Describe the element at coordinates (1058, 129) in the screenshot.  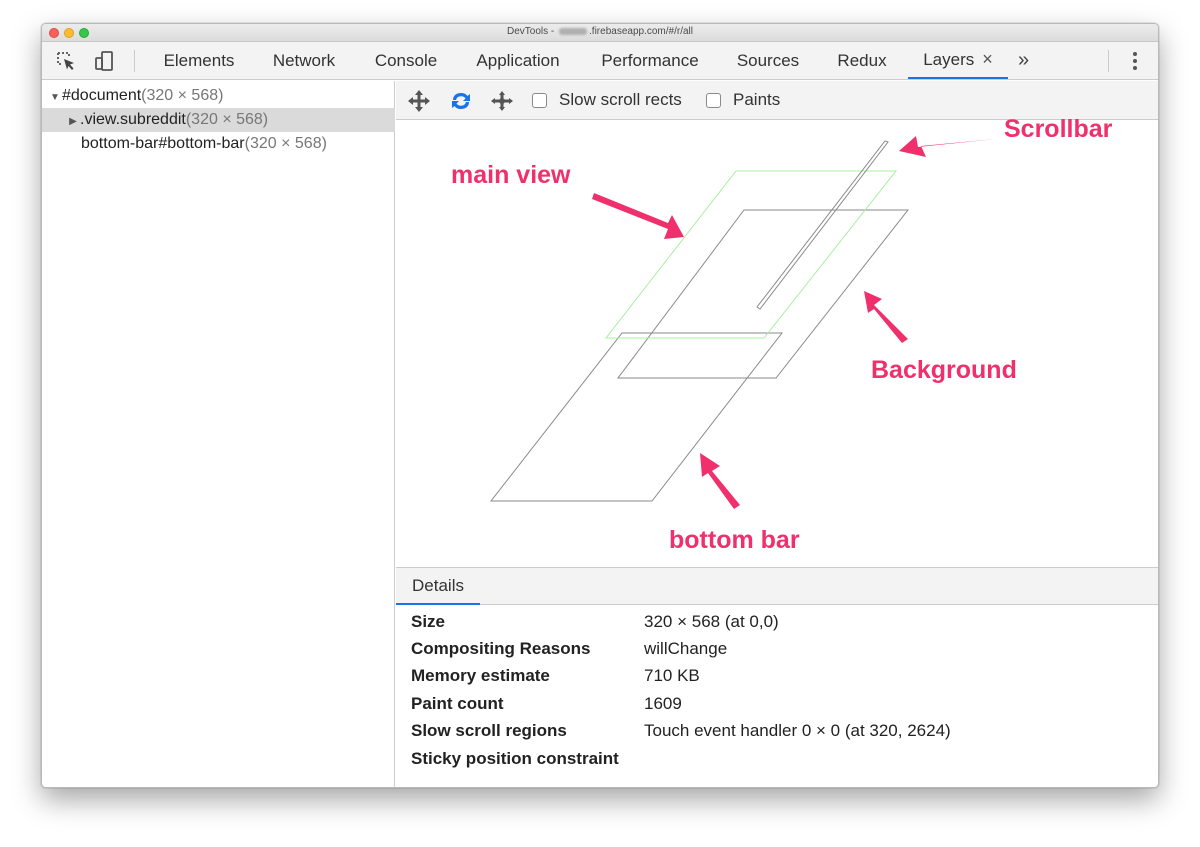
I see `scrollbar-annotation: Scrollbar` at that location.